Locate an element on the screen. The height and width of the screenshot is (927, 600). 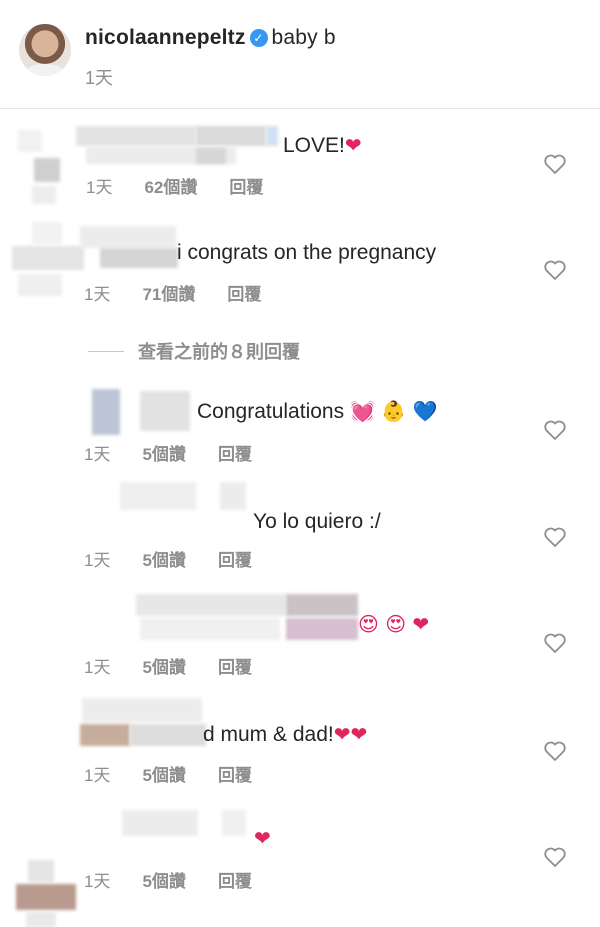
caption-time: 1天 is located at coordinates (99, 78).